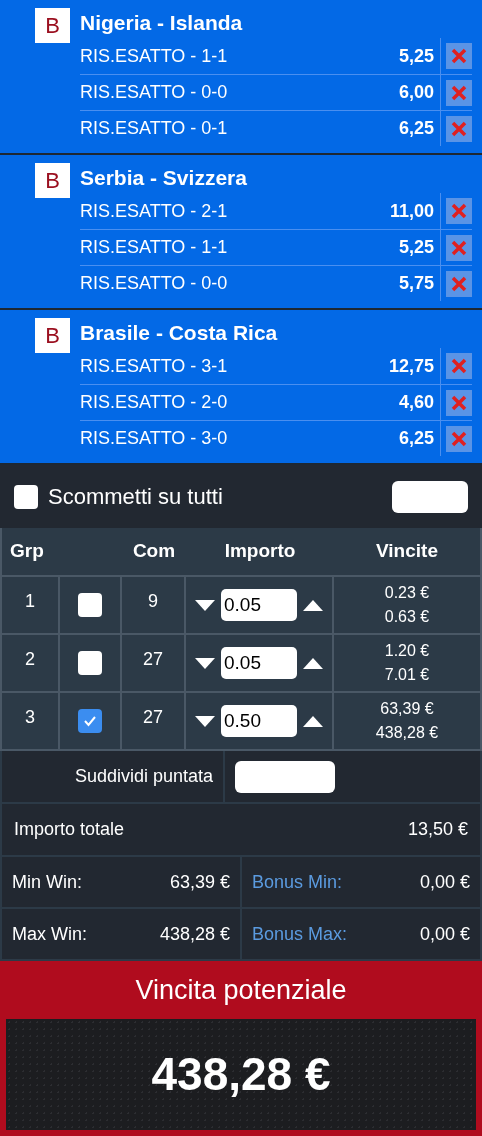 The image size is (482, 1136). I want to click on total-amount-label: Importo totale, so click(69, 829).